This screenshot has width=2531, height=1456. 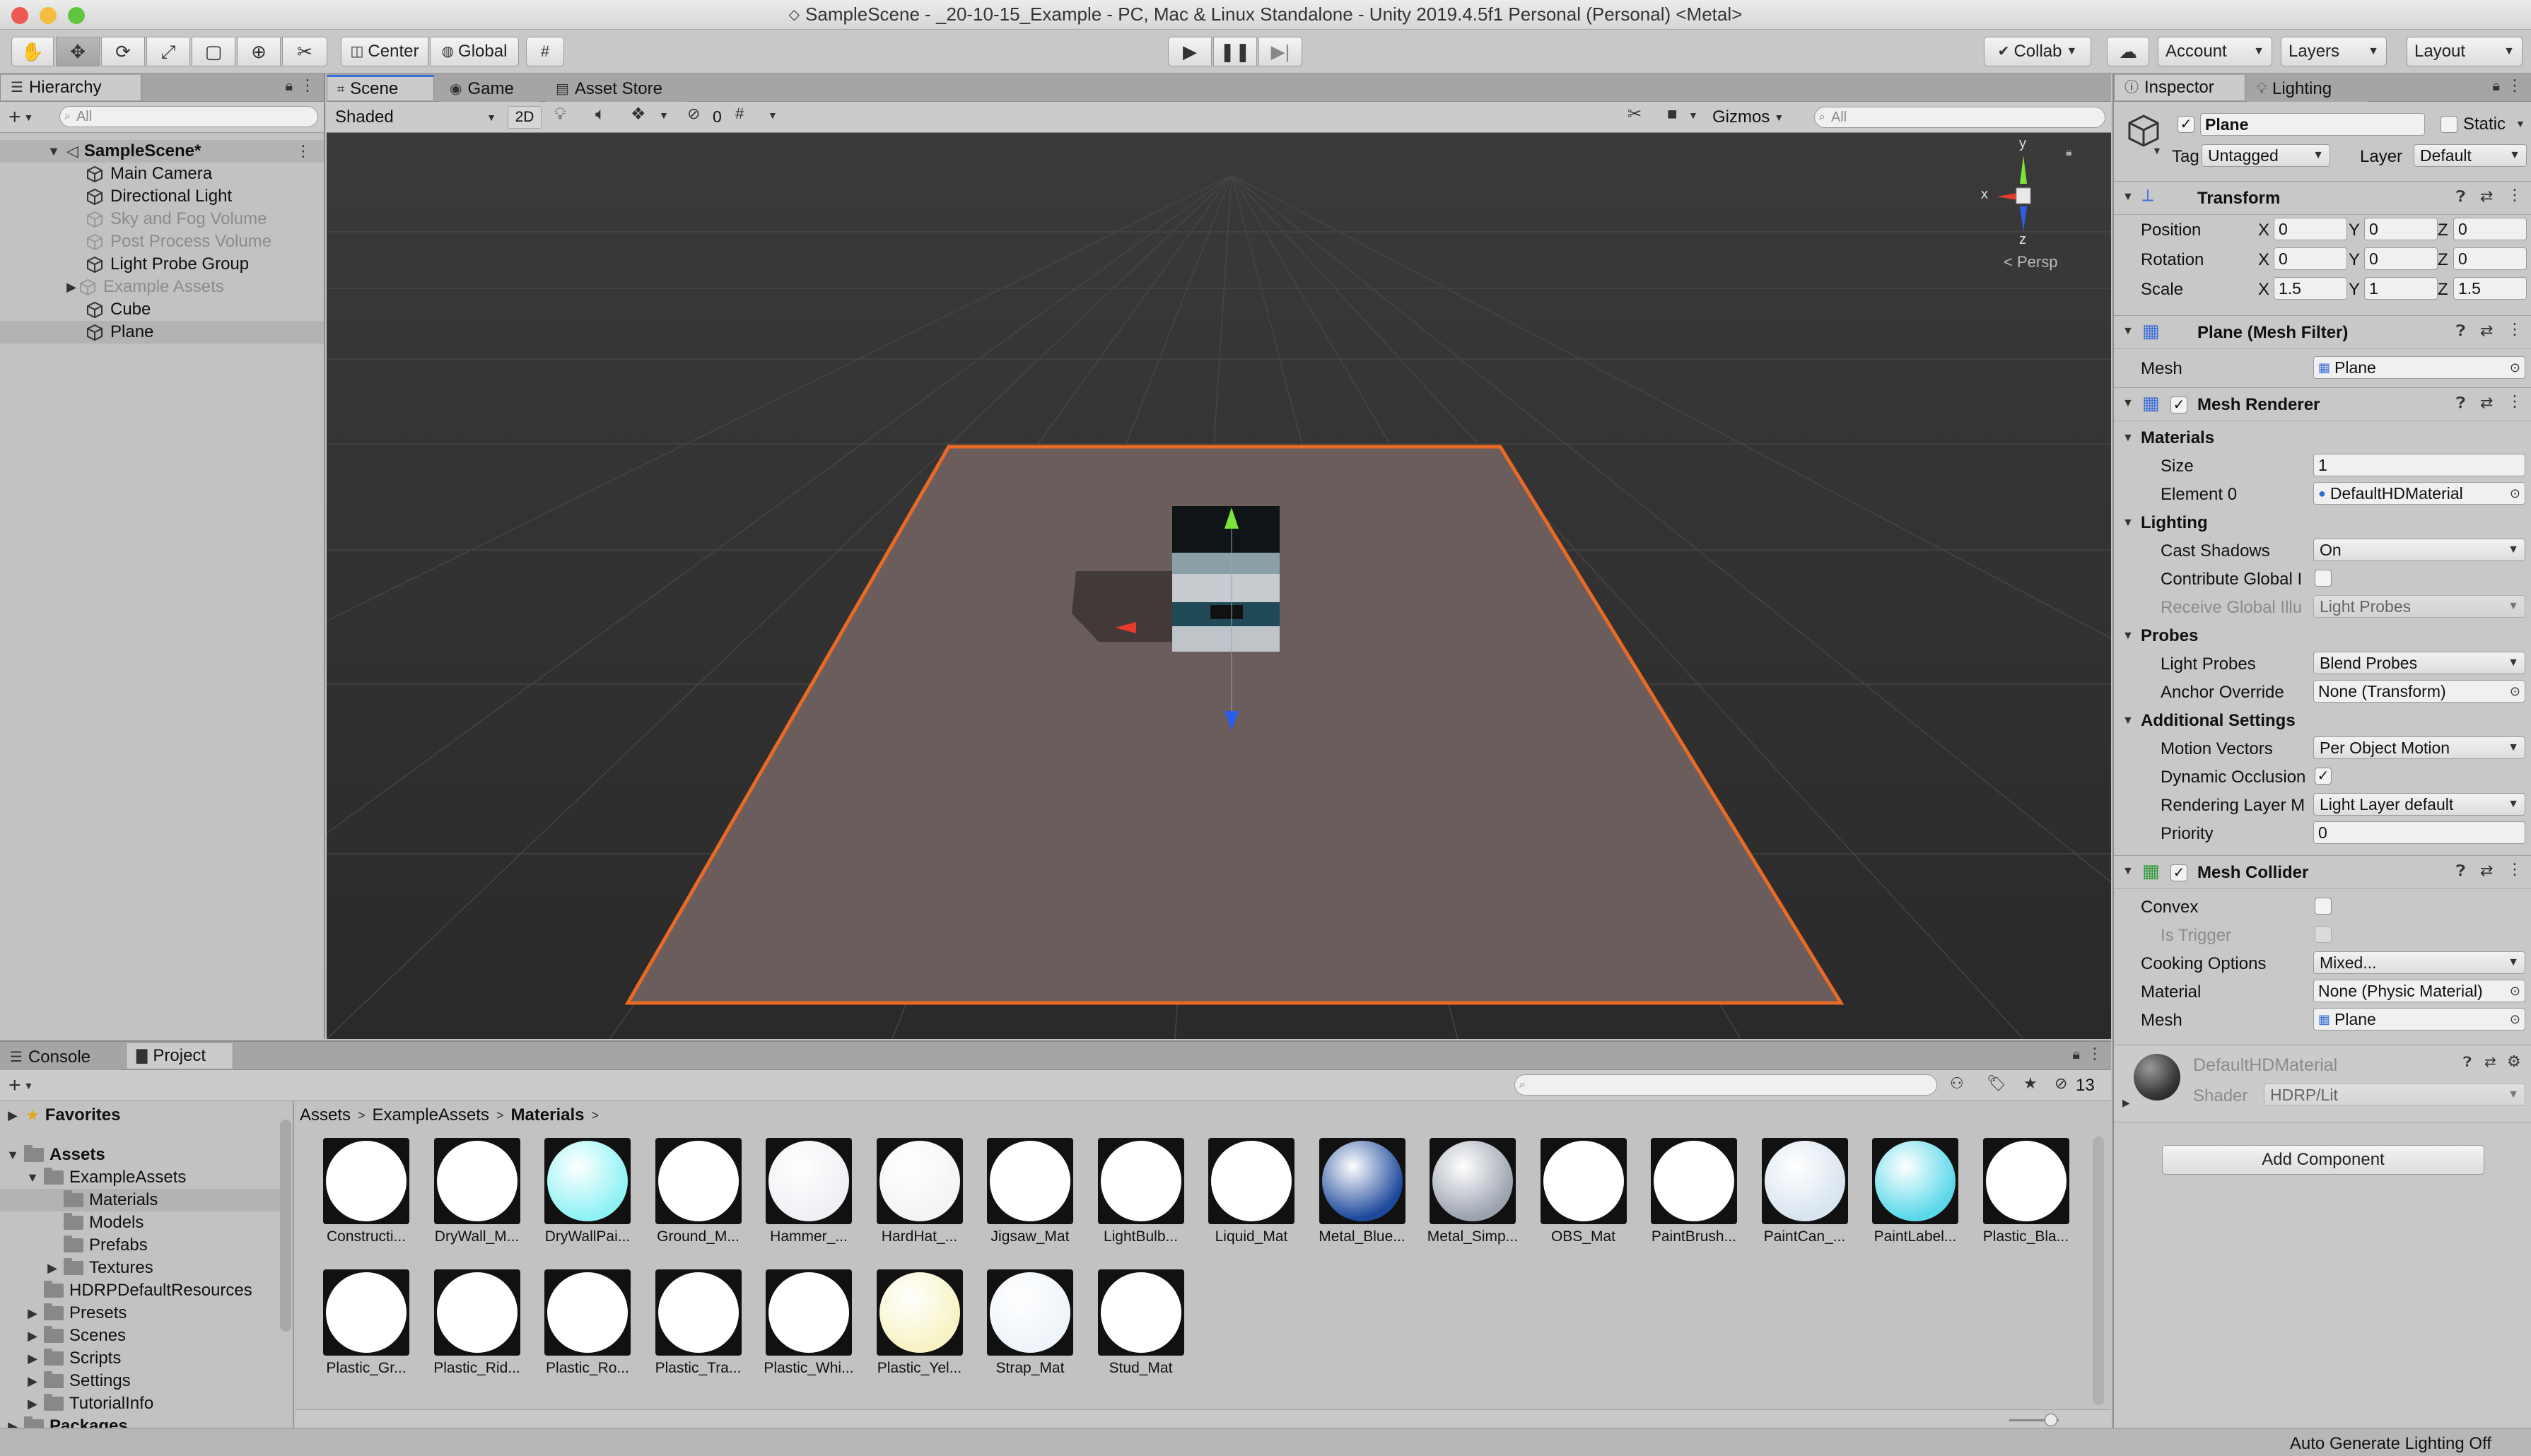 I want to click on move-tool-button: ✥, so click(x=78, y=52).